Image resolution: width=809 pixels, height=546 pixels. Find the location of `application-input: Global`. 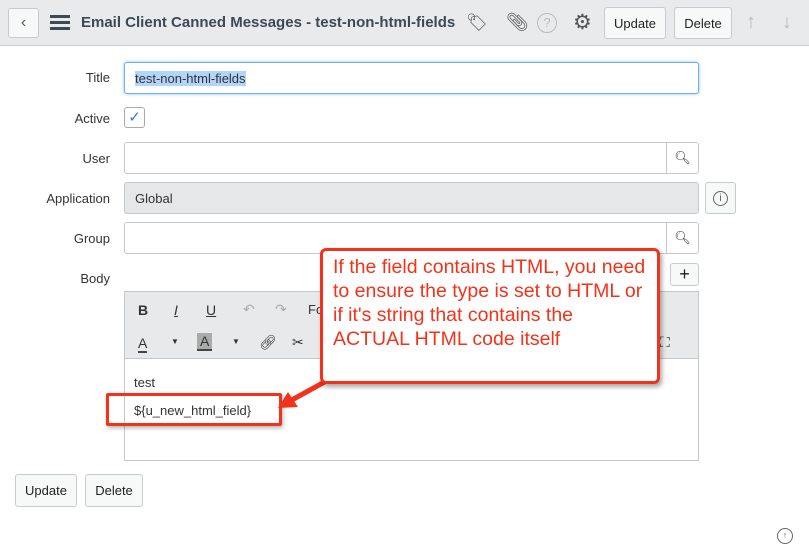

application-input: Global is located at coordinates (411, 198).